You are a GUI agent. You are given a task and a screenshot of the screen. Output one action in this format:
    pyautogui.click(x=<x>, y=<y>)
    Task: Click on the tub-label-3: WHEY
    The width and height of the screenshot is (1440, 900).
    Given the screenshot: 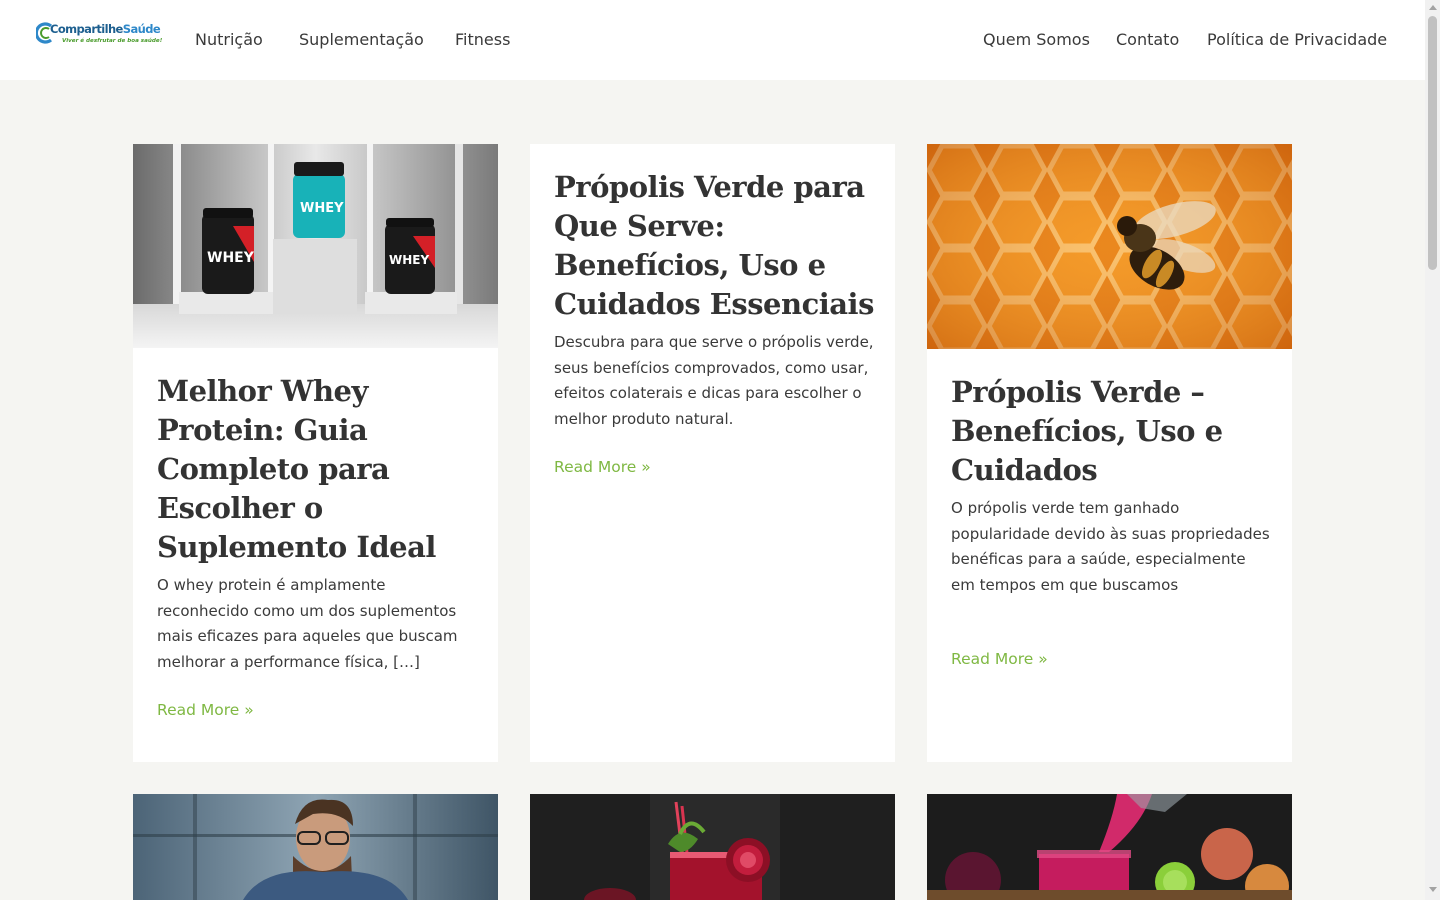 What is the action you would take?
    pyautogui.click(x=409, y=260)
    